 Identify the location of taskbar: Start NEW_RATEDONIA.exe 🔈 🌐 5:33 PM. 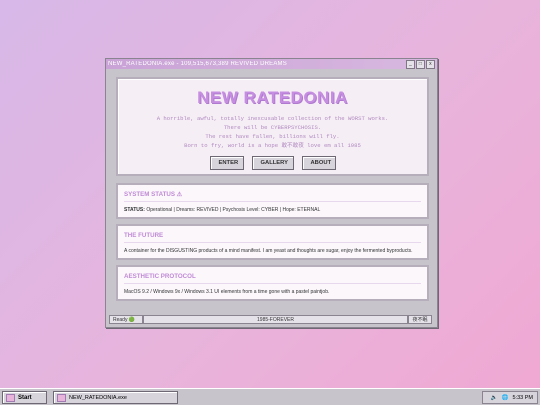
(270, 396).